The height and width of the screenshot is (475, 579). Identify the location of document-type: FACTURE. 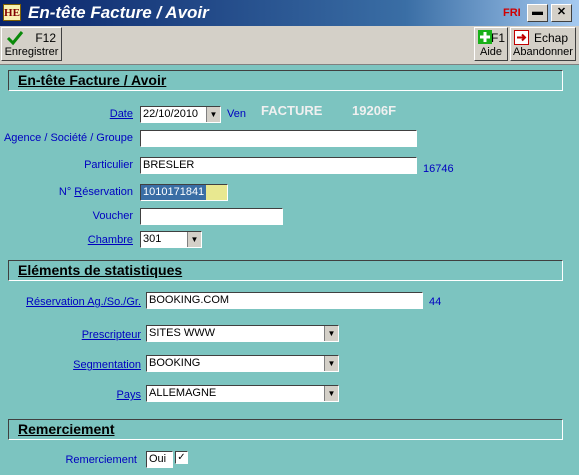
(292, 110).